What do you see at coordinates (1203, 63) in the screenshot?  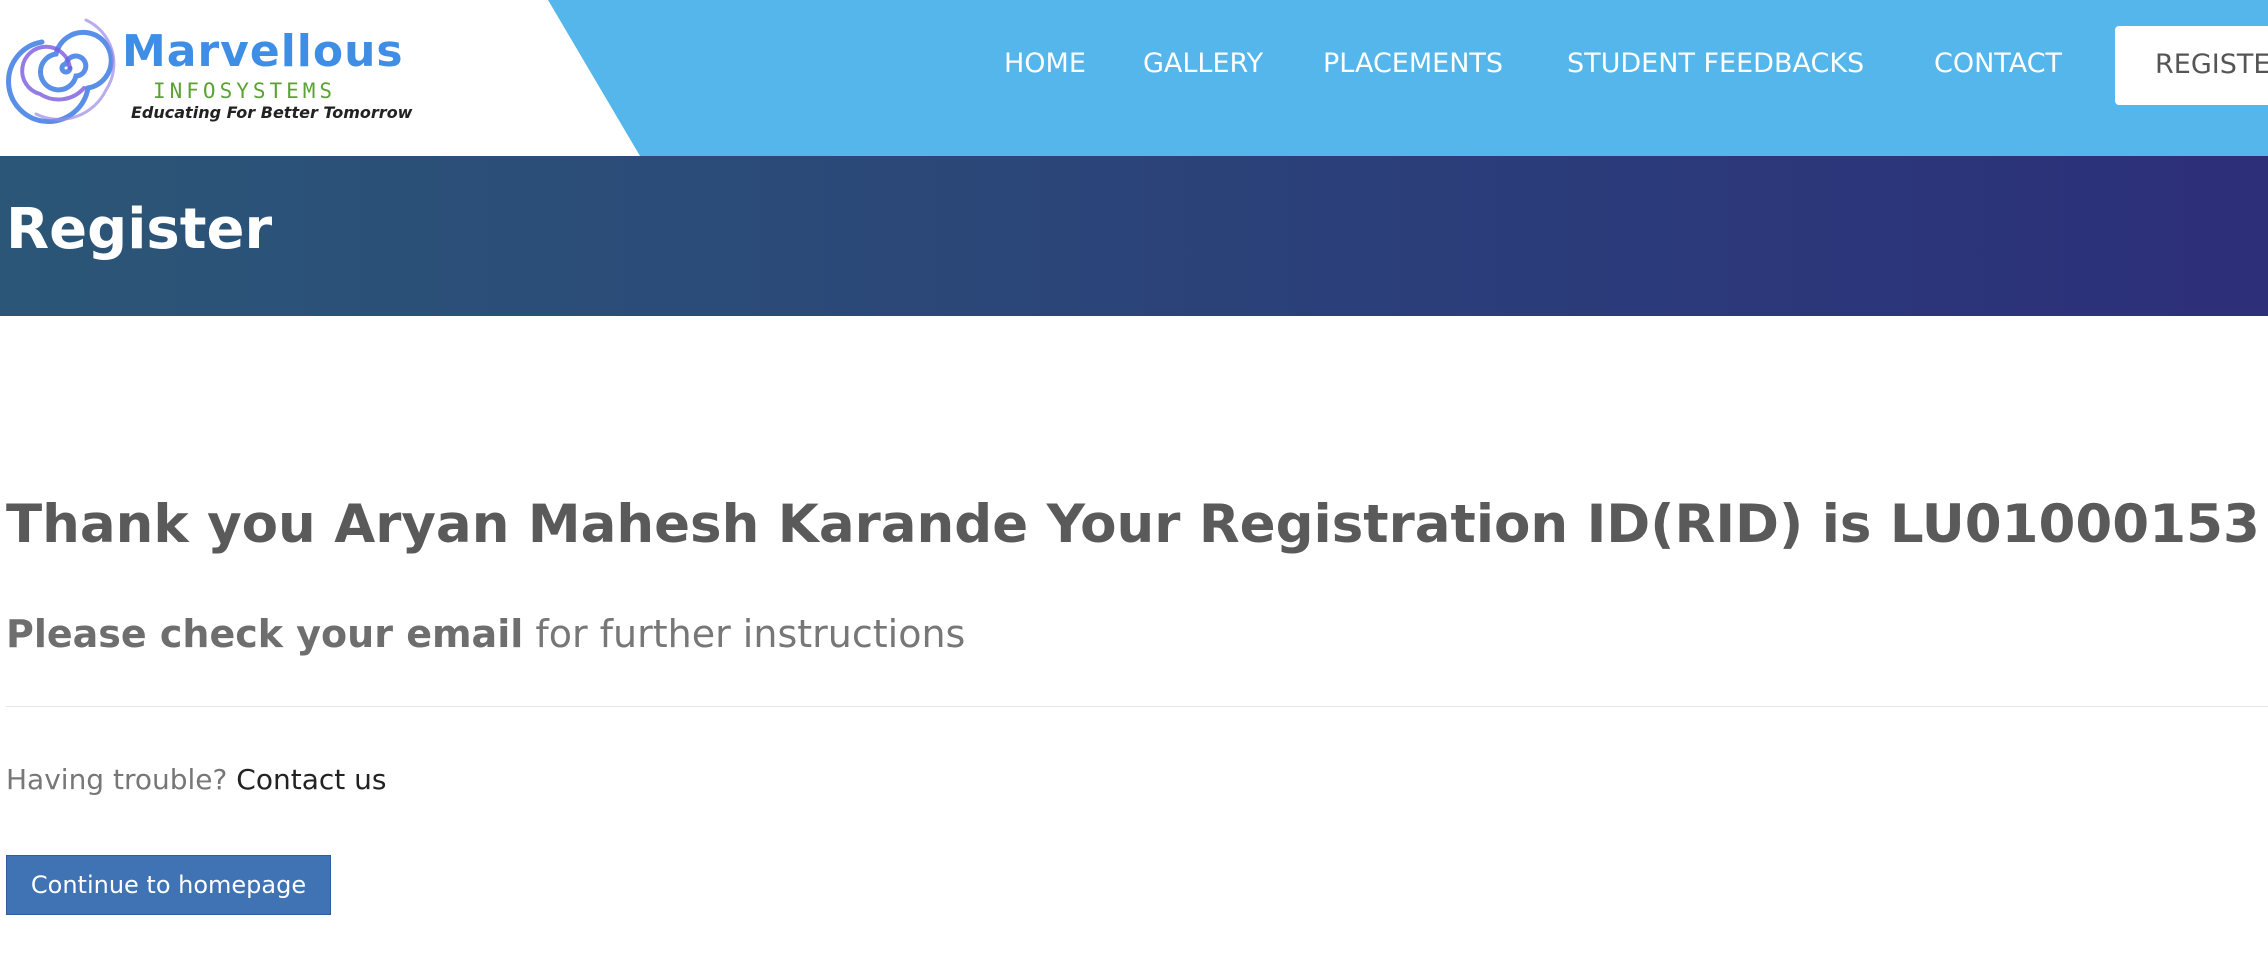 I see `nav-gallery: GALLERY` at bounding box center [1203, 63].